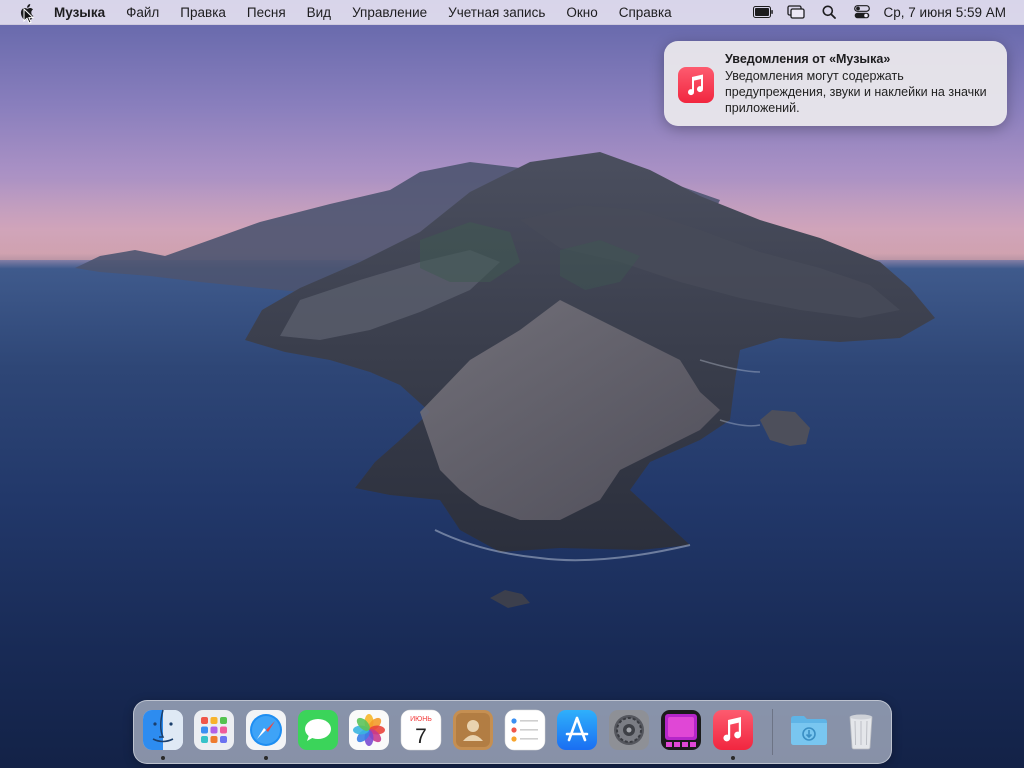 The height and width of the screenshot is (768, 1024). What do you see at coordinates (829, 12) in the screenshot?
I see `spotlight-search-icon` at bounding box center [829, 12].